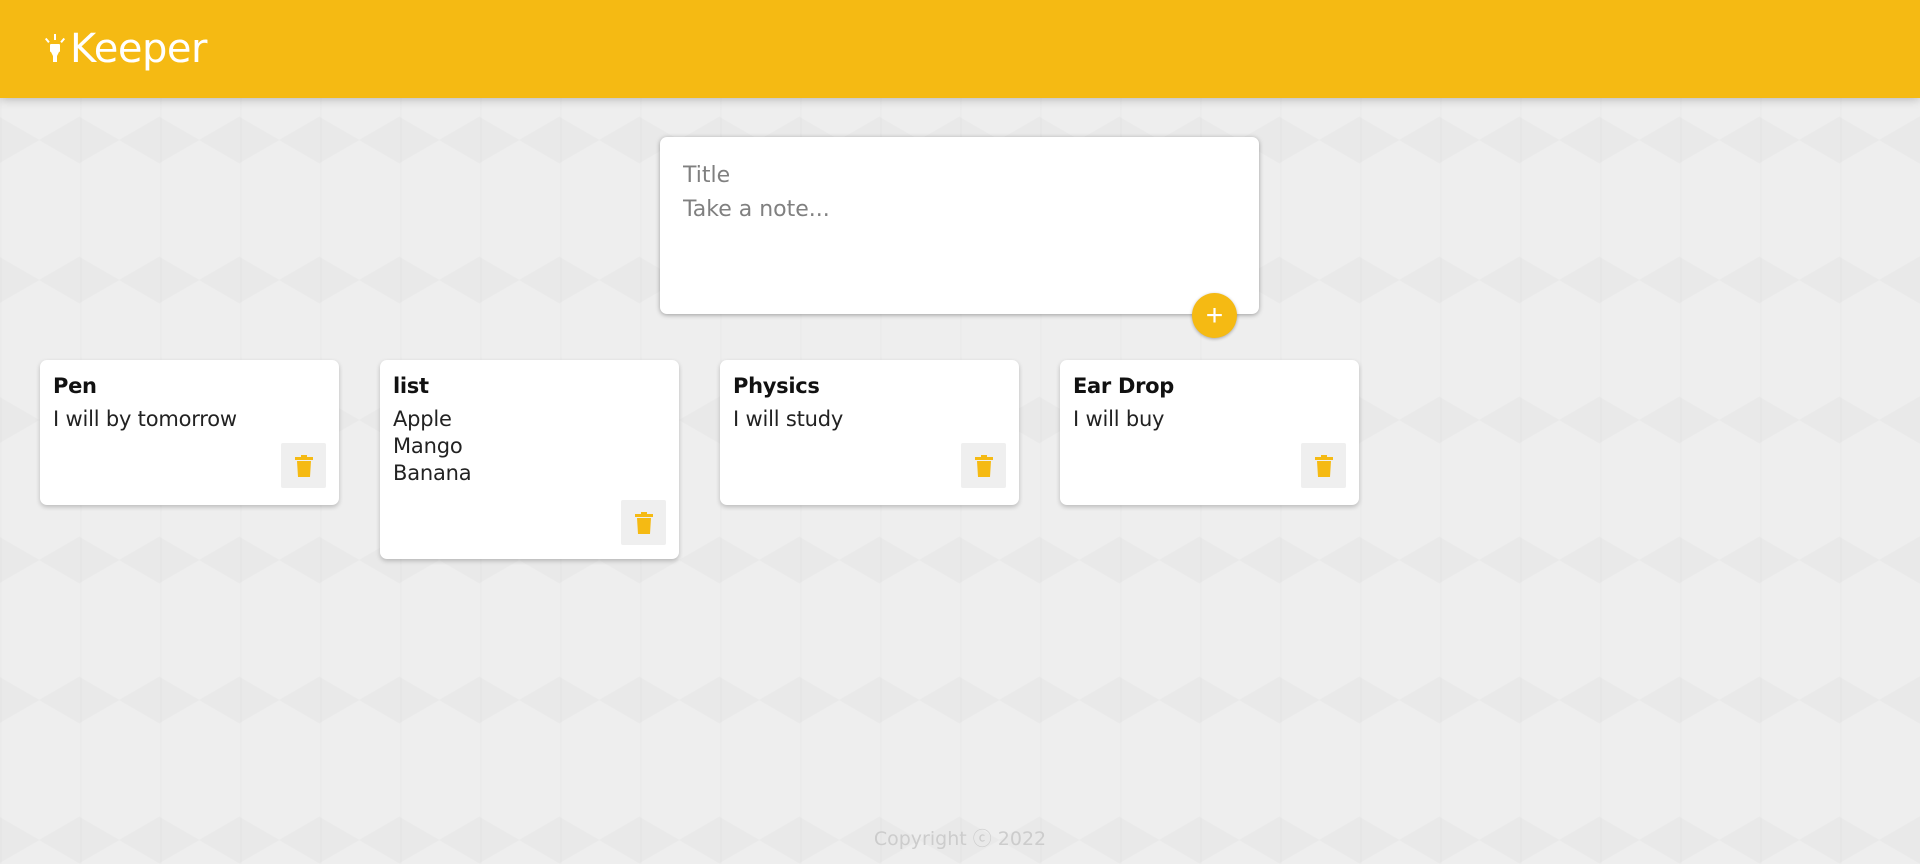 Image resolution: width=1920 pixels, height=864 pixels. I want to click on plus-icon: +, so click(1214, 315).